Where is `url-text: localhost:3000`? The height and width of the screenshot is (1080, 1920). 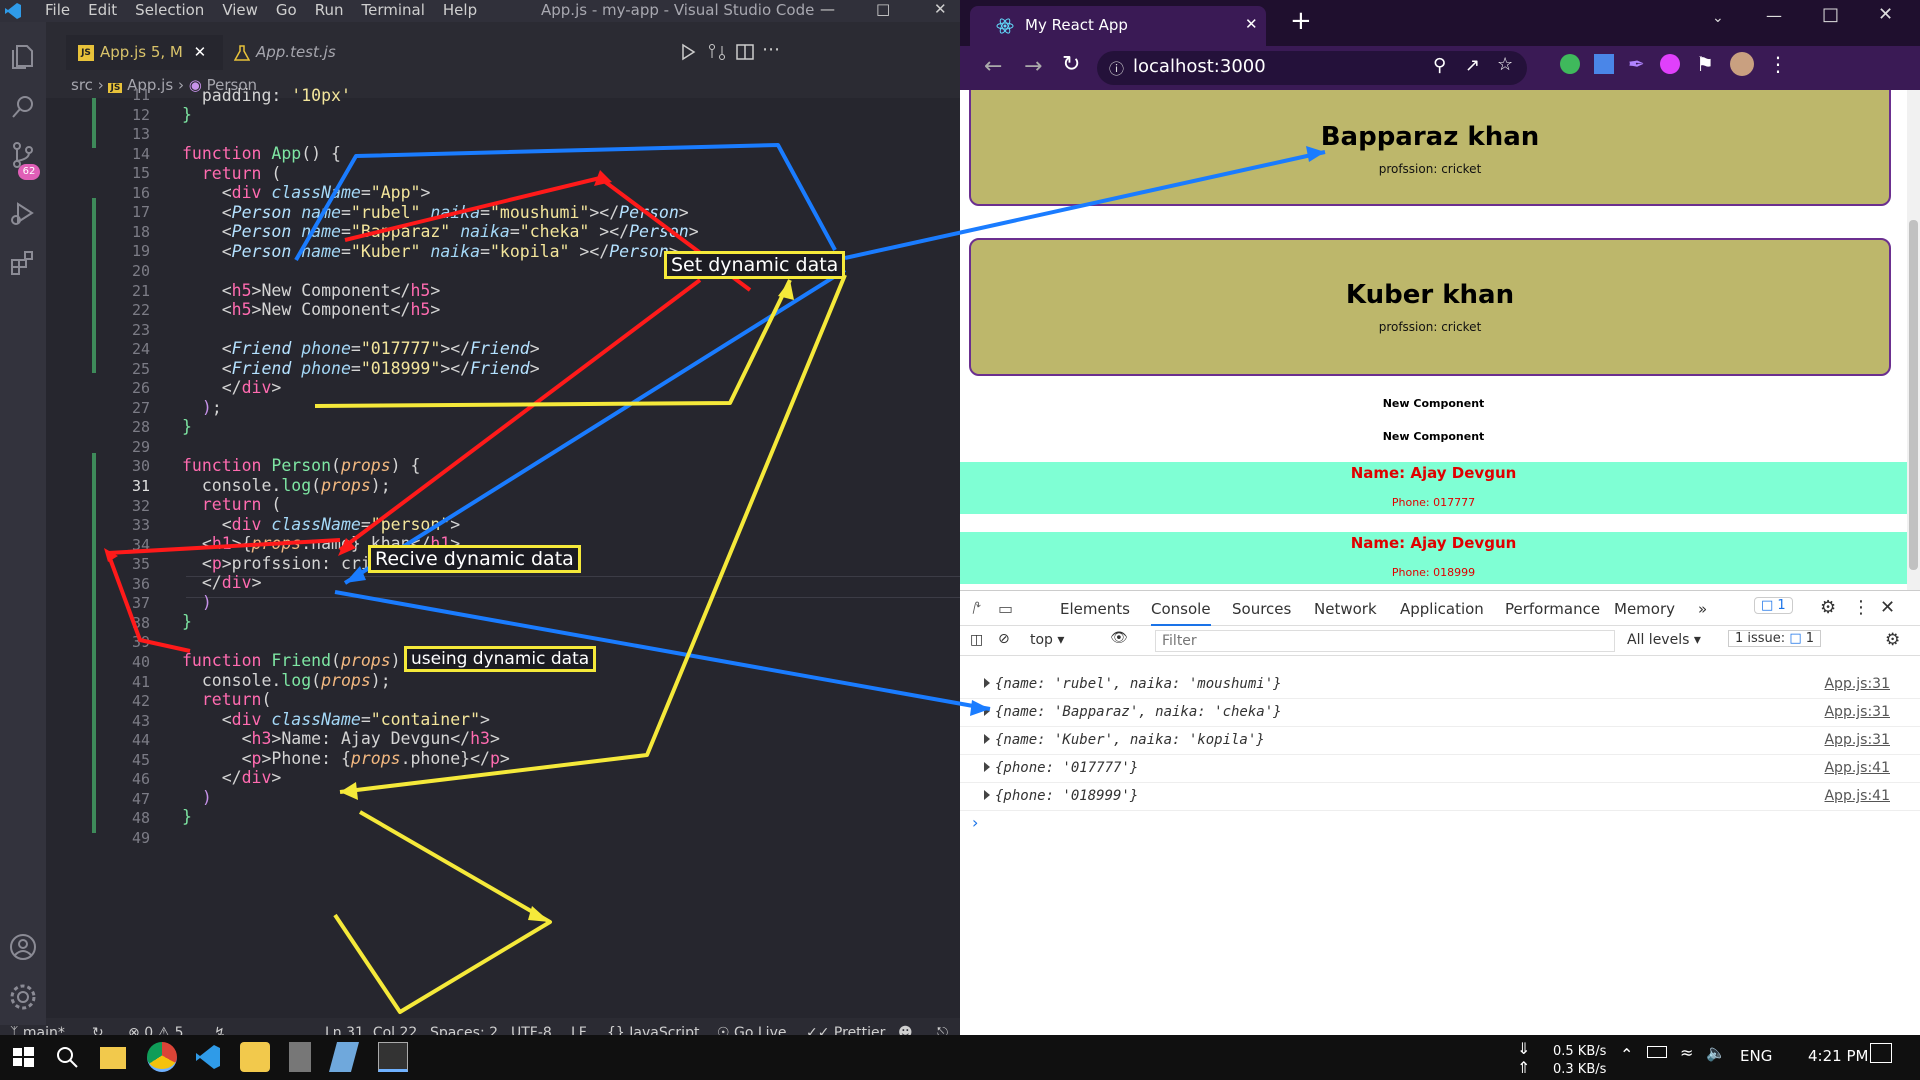
url-text: localhost:3000 is located at coordinates (1199, 66).